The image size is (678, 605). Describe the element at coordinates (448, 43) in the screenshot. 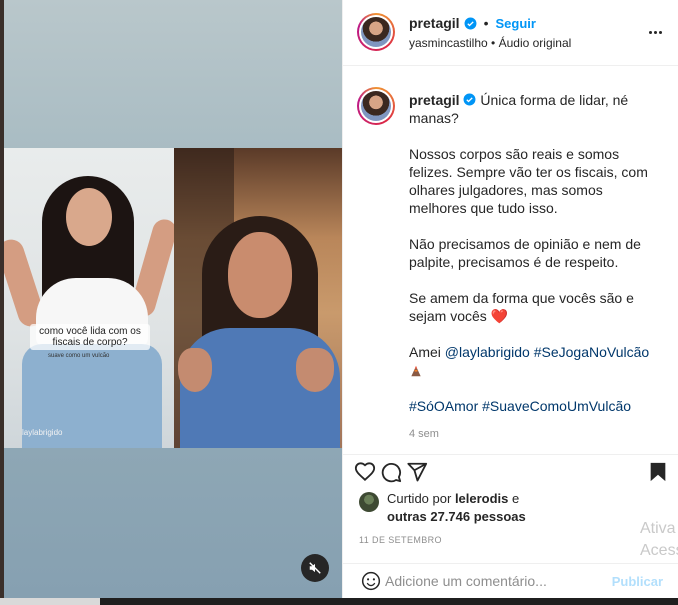

I see `audio-user: yasmincastilho` at that location.